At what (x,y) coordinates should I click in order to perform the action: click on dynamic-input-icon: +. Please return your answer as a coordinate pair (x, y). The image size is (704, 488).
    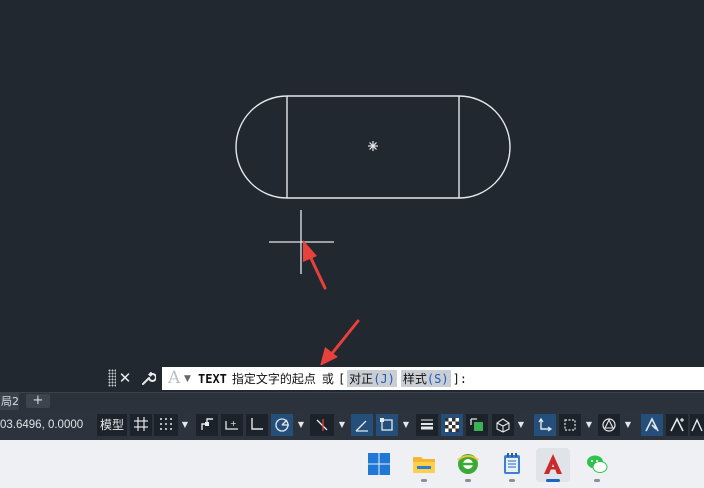
    Looking at the image, I should click on (231, 424).